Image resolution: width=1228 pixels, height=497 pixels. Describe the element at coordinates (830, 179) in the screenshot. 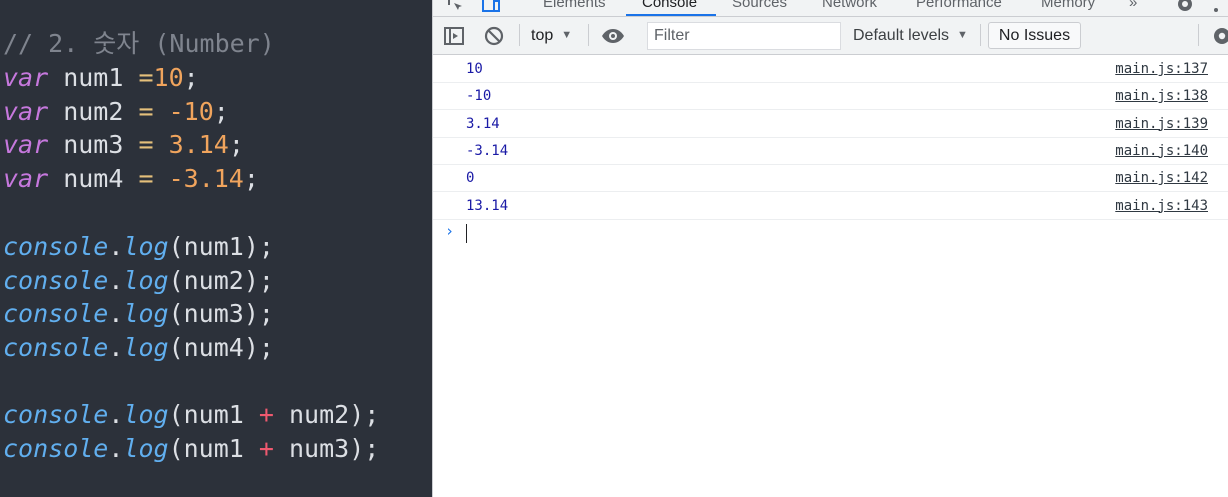

I see `console-log-row: 0 main.js:142` at that location.